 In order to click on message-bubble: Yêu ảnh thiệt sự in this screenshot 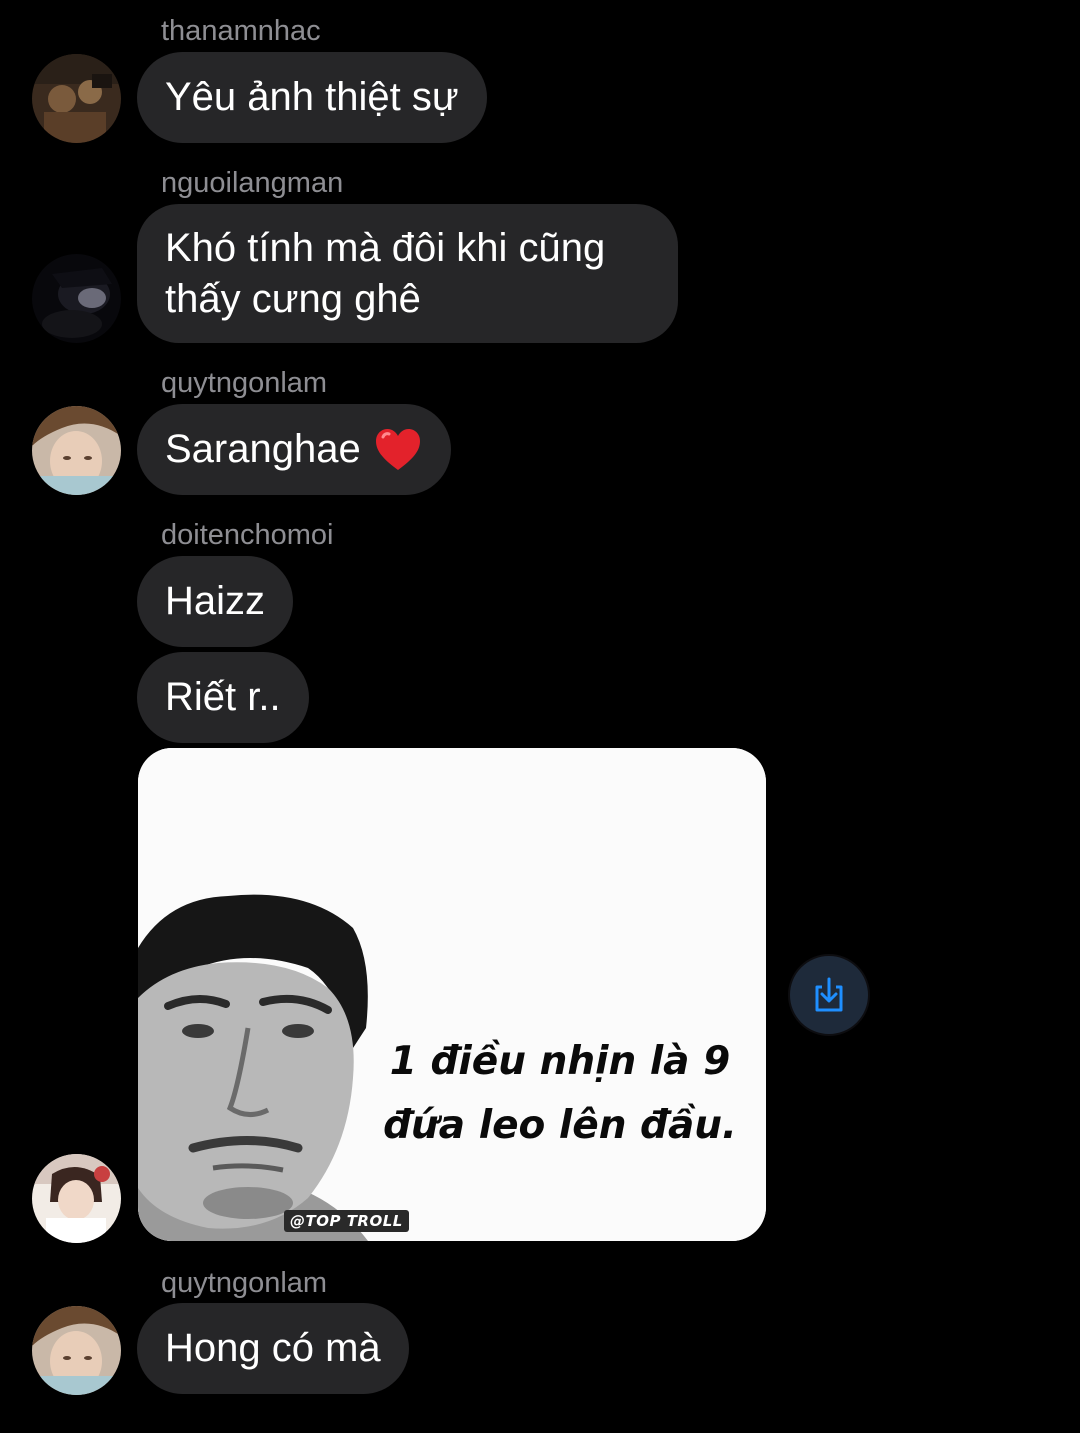, I will do `click(312, 97)`.